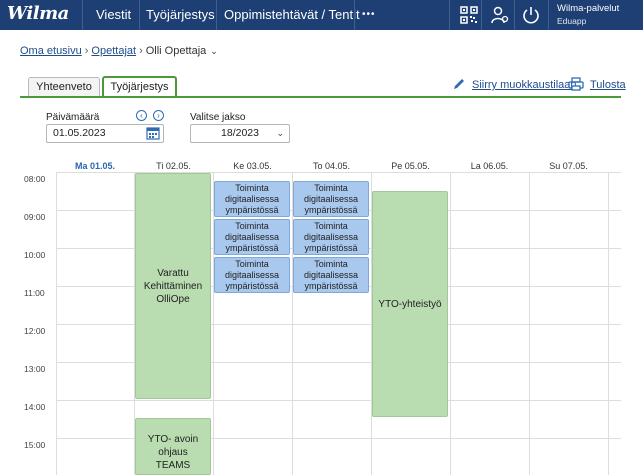 The image size is (643, 475). Describe the element at coordinates (35, 369) in the screenshot. I see `hour-label: 13:00` at that location.